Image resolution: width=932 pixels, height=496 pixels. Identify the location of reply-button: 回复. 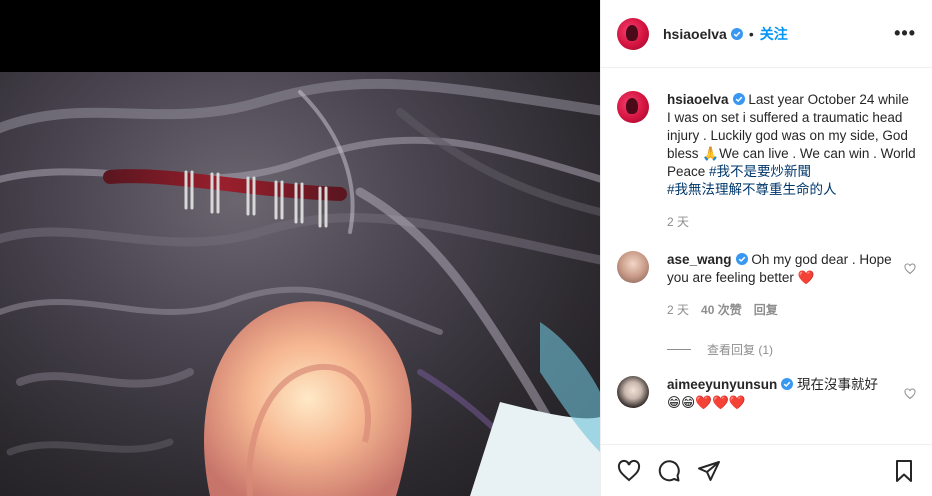
(766, 310).